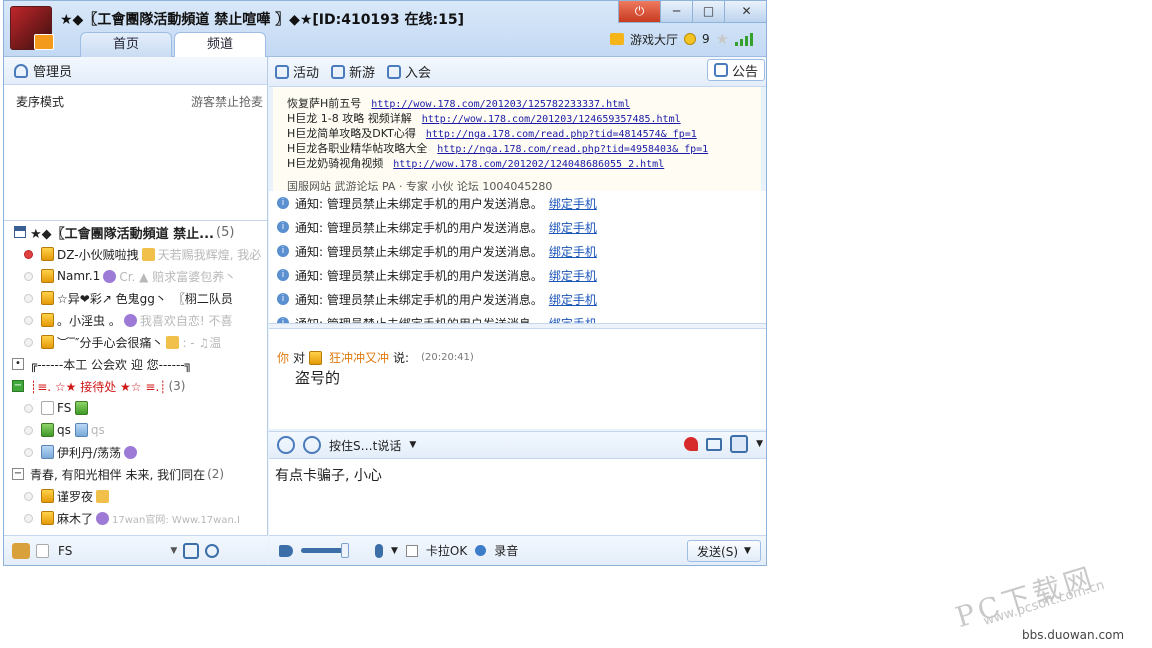  Describe the element at coordinates (718, 551) in the screenshot. I see `send-label: 发送(S)` at that location.